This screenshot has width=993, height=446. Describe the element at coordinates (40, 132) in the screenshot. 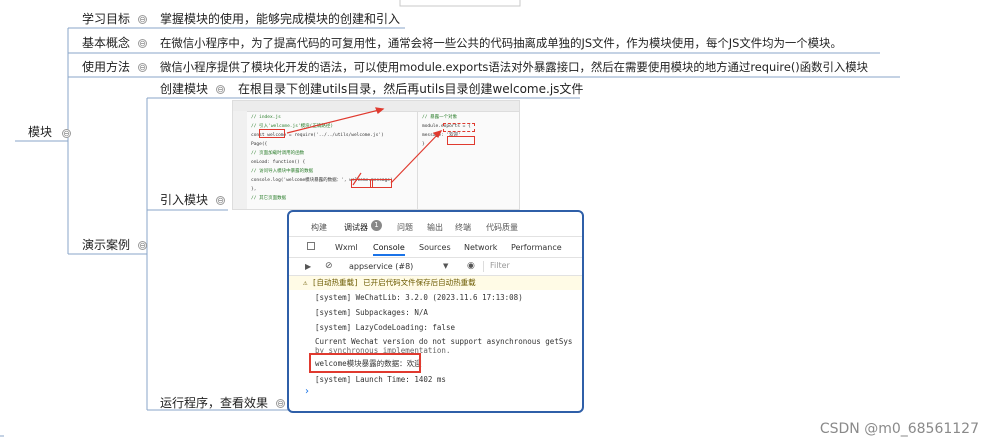

I see `root-topic: 模块` at that location.